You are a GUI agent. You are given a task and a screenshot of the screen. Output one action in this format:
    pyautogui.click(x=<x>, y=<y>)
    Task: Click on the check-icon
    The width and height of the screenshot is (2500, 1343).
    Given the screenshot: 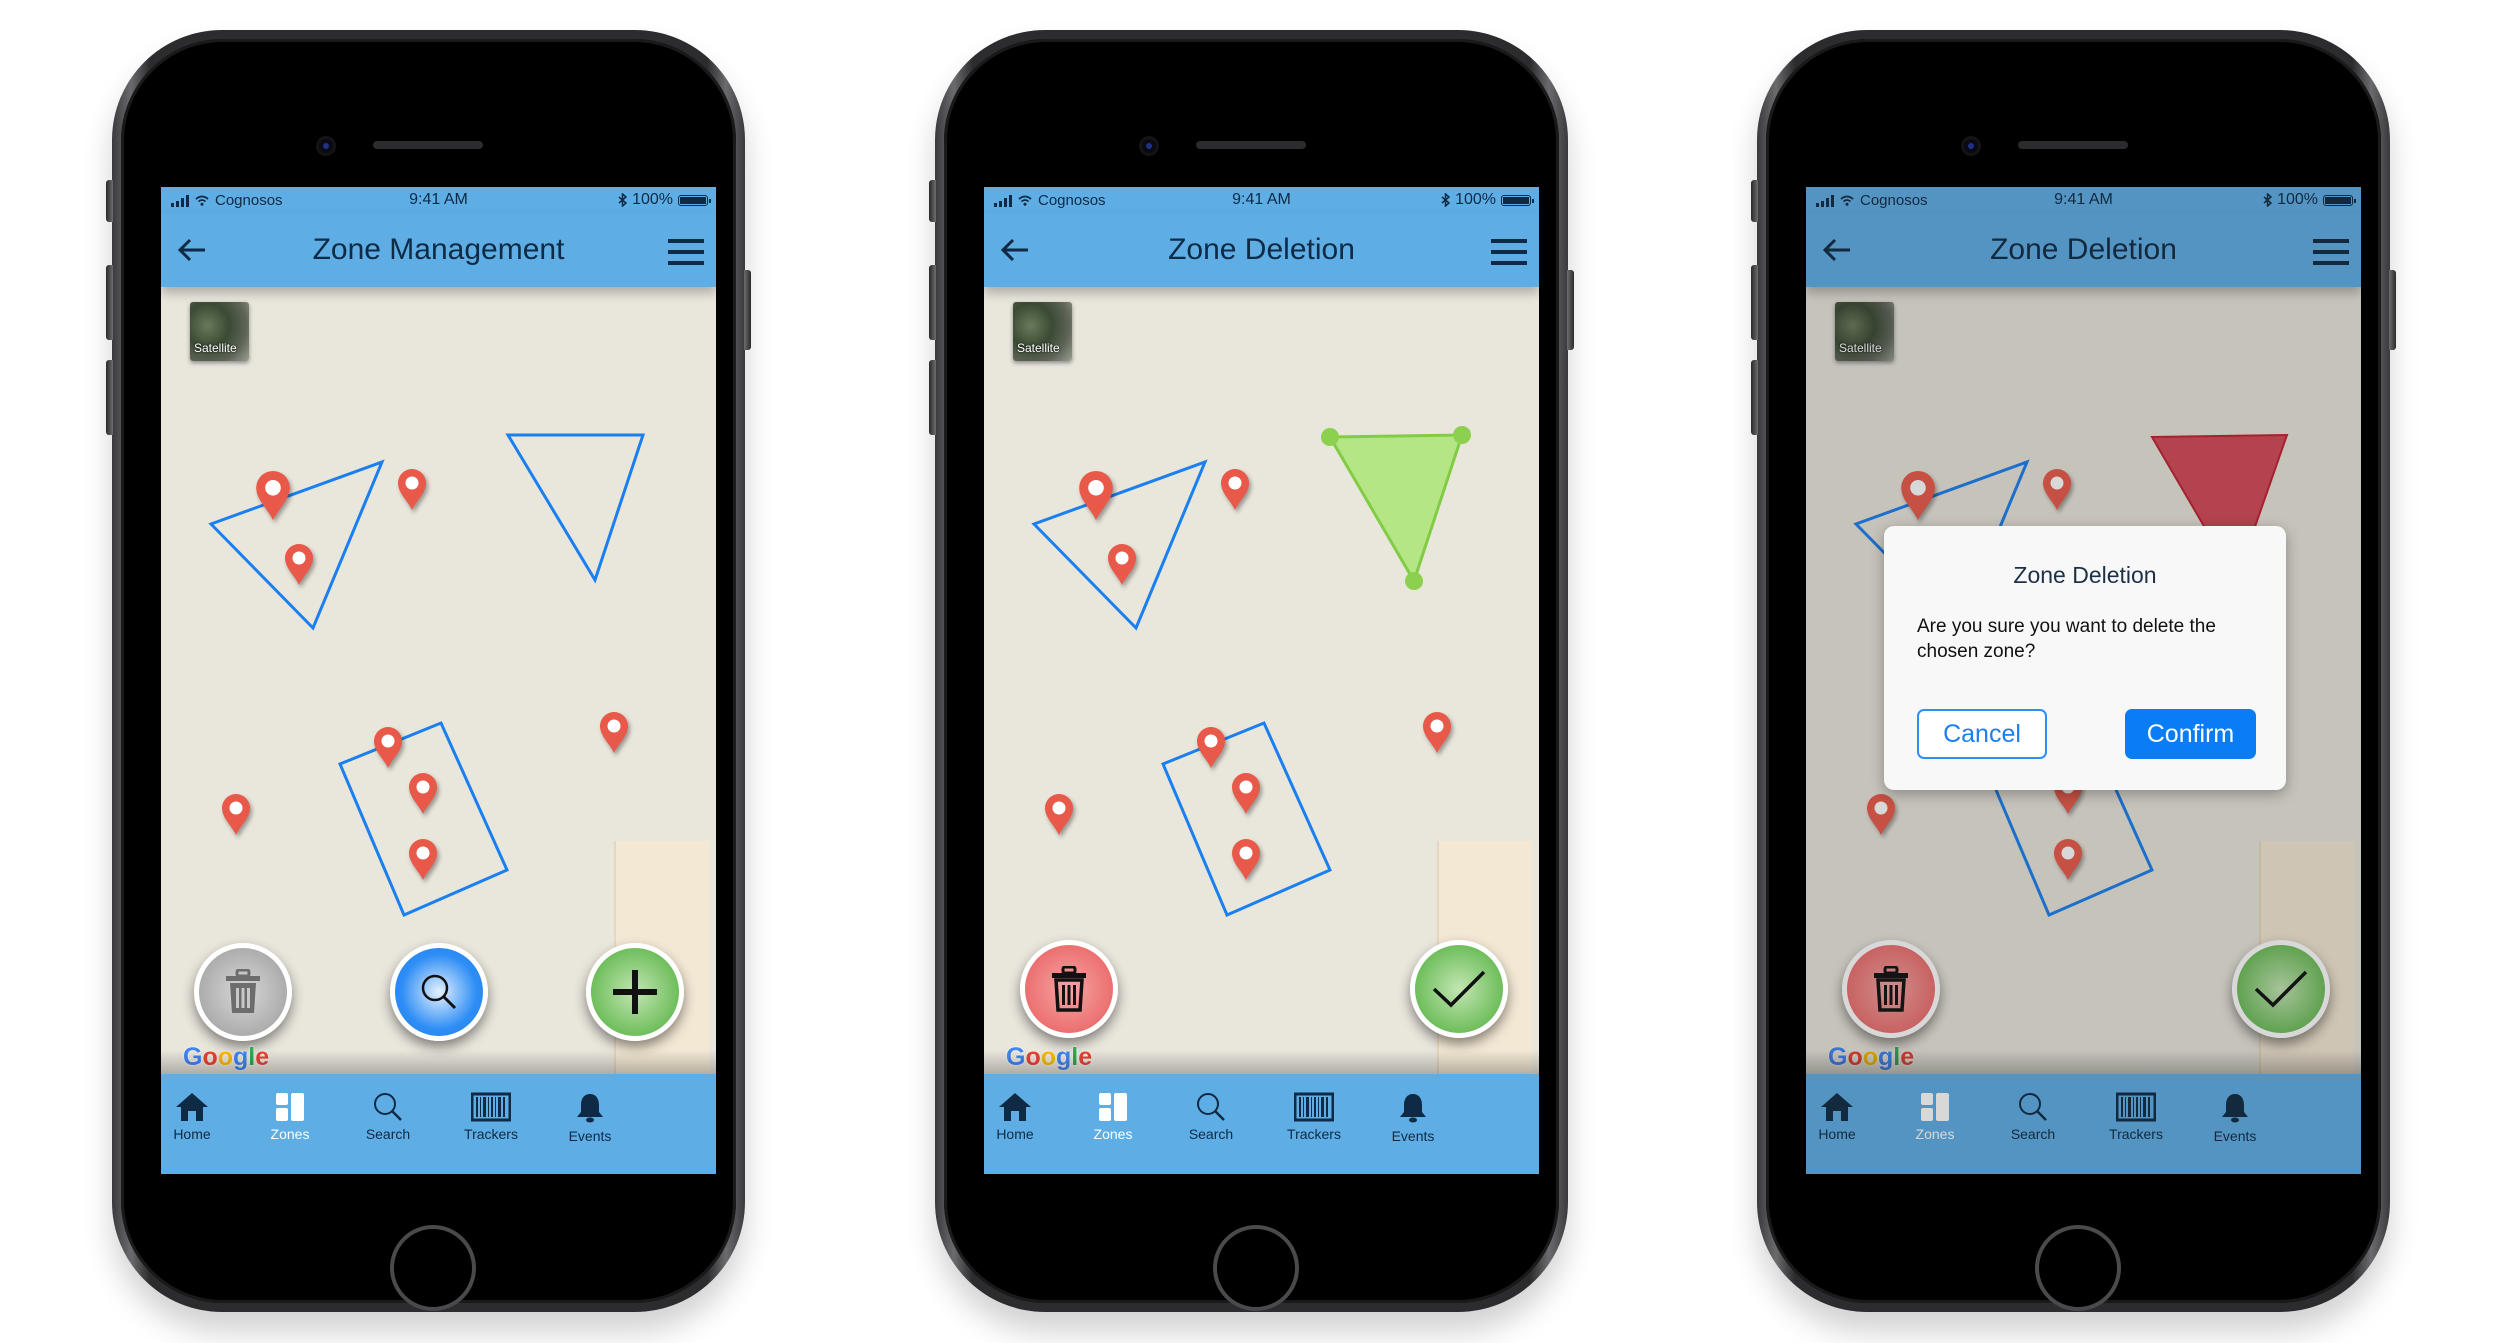 What is the action you would take?
    pyautogui.click(x=1459, y=989)
    